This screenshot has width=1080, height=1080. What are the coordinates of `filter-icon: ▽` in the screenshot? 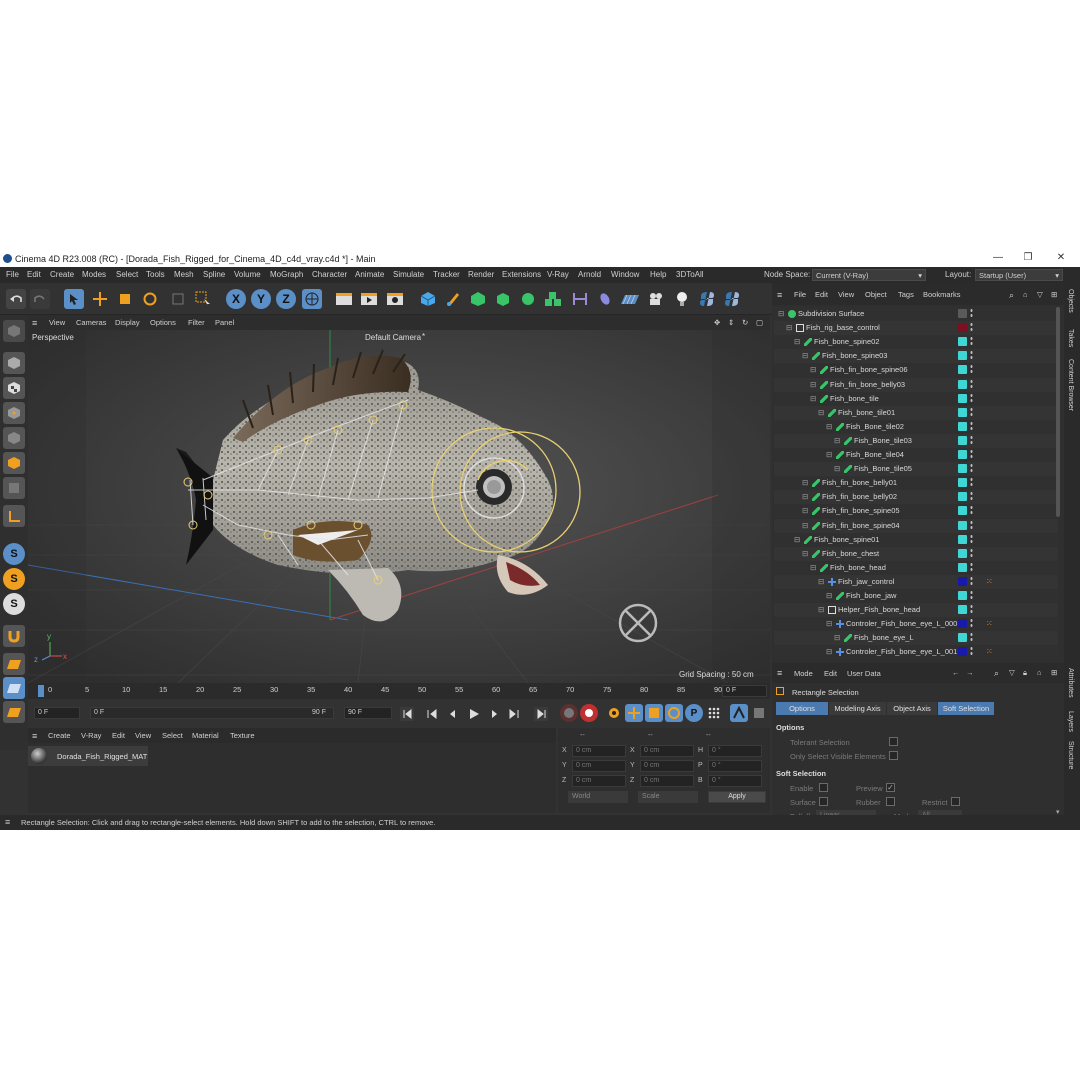 It's located at (1040, 294).